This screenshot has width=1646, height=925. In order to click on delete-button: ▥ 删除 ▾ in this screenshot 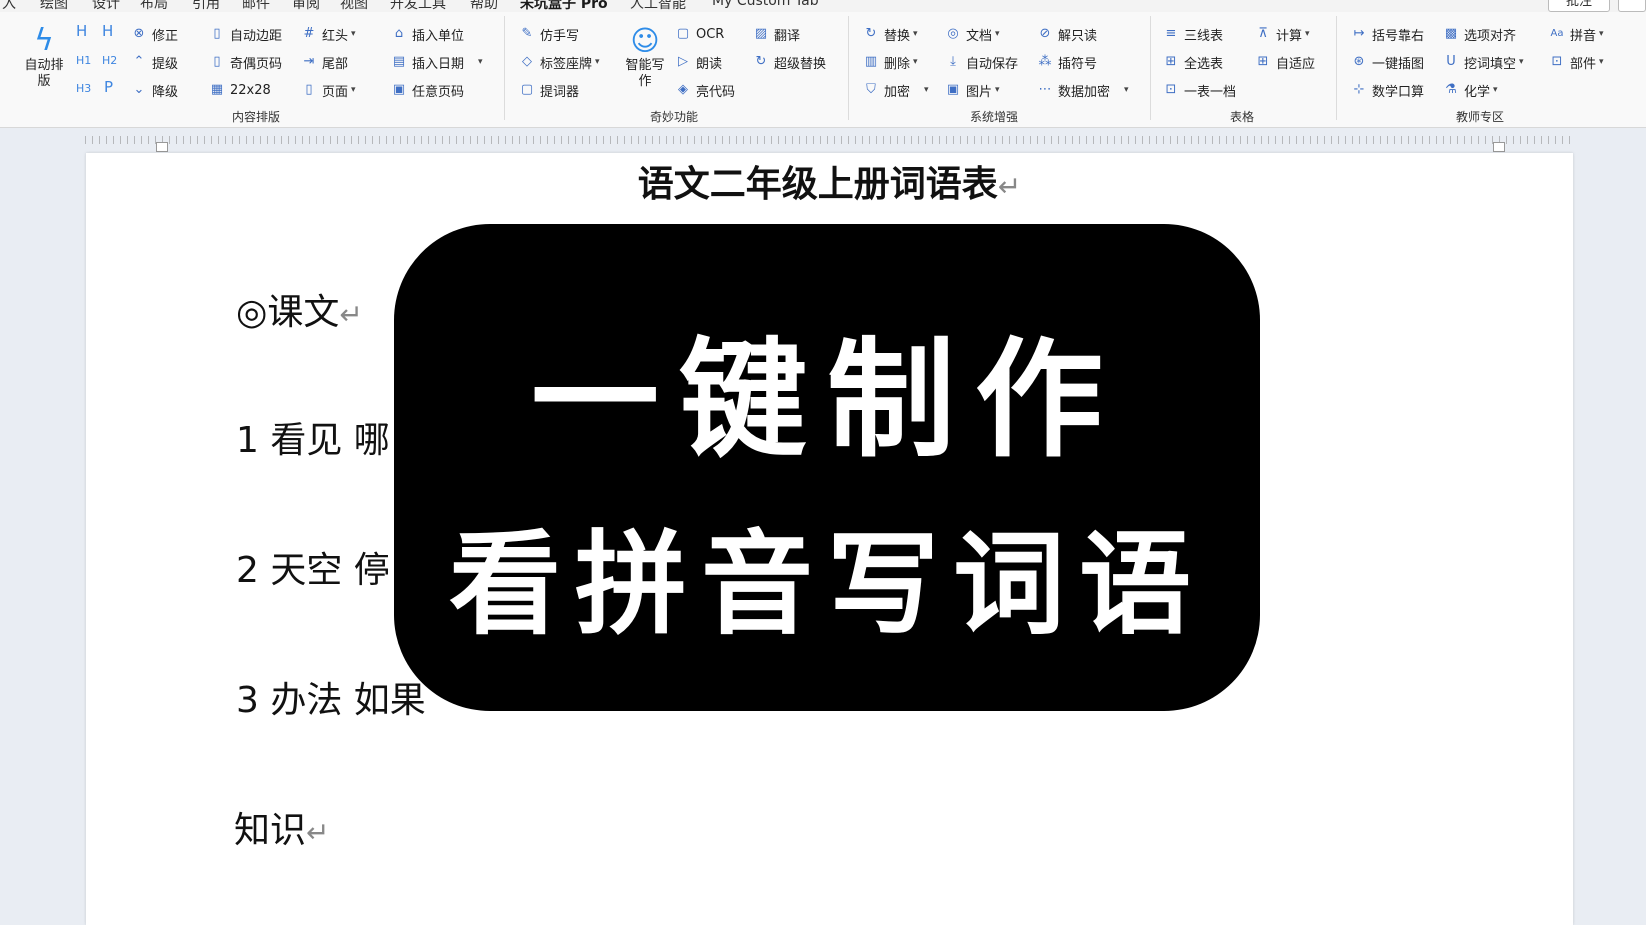, I will do `click(891, 62)`.